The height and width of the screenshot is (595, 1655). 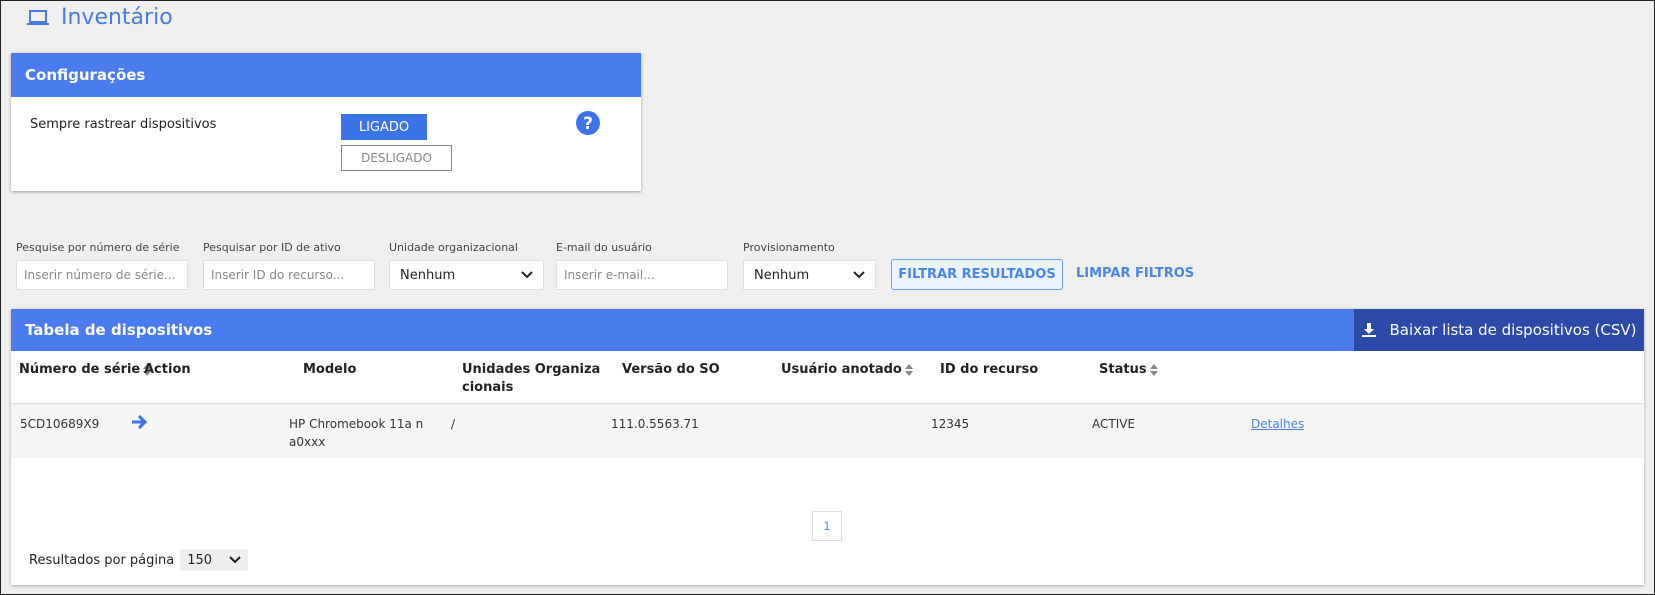 I want to click on results-per-page: Resultados por página 150, so click(x=139, y=560).